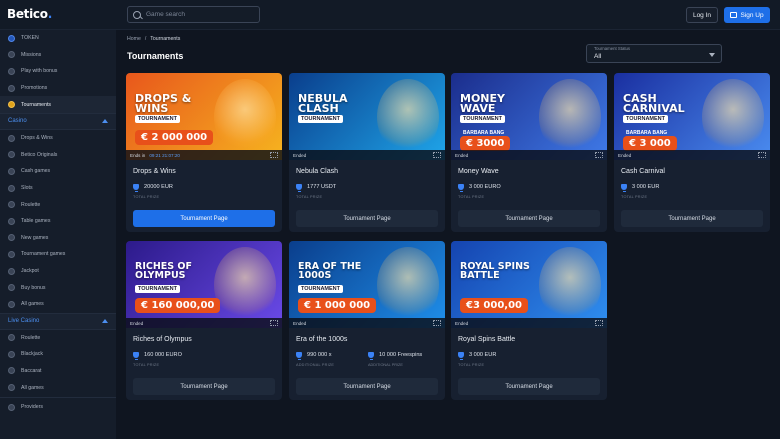  Describe the element at coordinates (58, 321) in the screenshot. I see `sidebar-section-live-casino: Live Casino` at that location.